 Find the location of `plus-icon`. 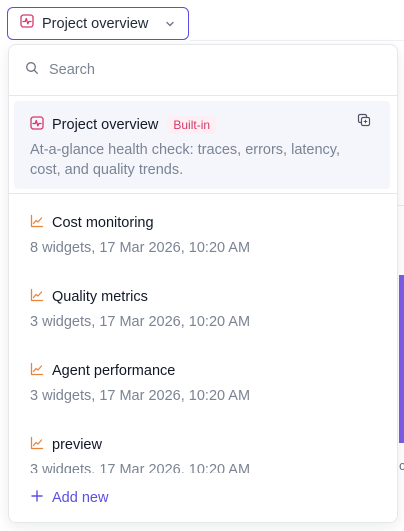

plus-icon is located at coordinates (37, 498).